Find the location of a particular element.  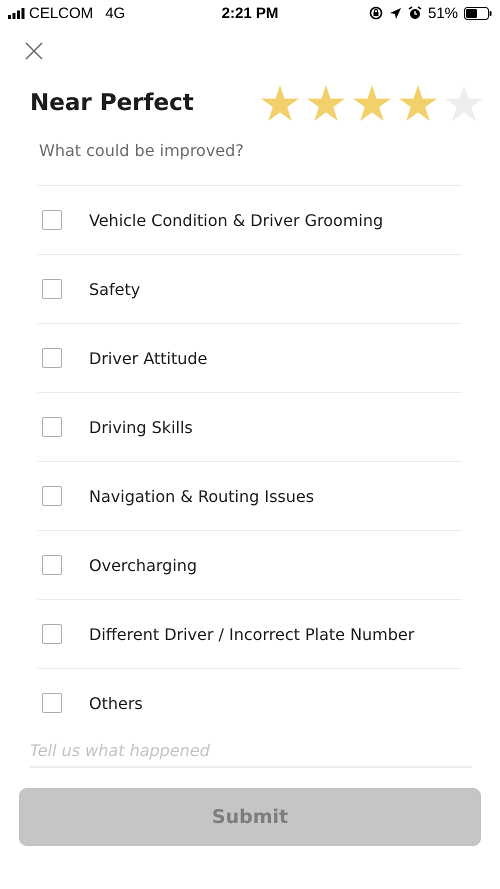

rating-title: Near Perfect is located at coordinates (112, 103).